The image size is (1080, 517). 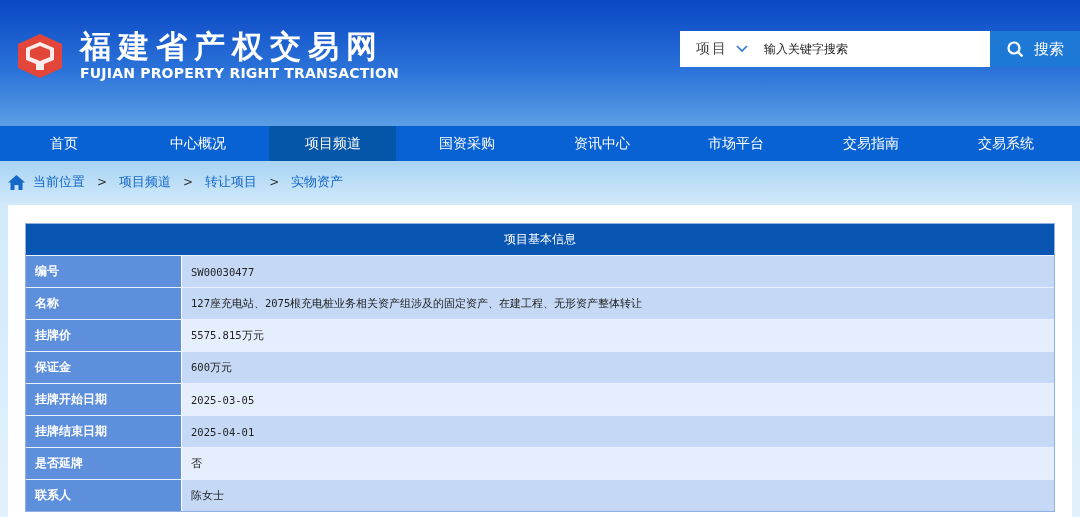 What do you see at coordinates (1035, 49) in the screenshot?
I see `search-button: 搜索` at bounding box center [1035, 49].